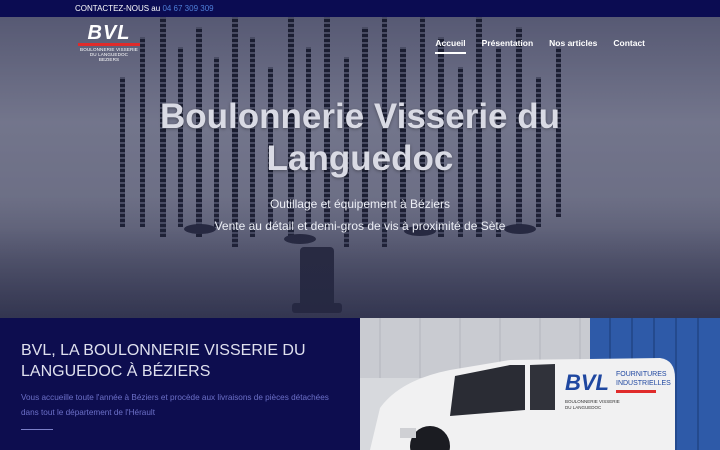 The width and height of the screenshot is (720, 450). Describe the element at coordinates (360, 158) in the screenshot. I see `hero-title-line-2: Languedoc` at that location.